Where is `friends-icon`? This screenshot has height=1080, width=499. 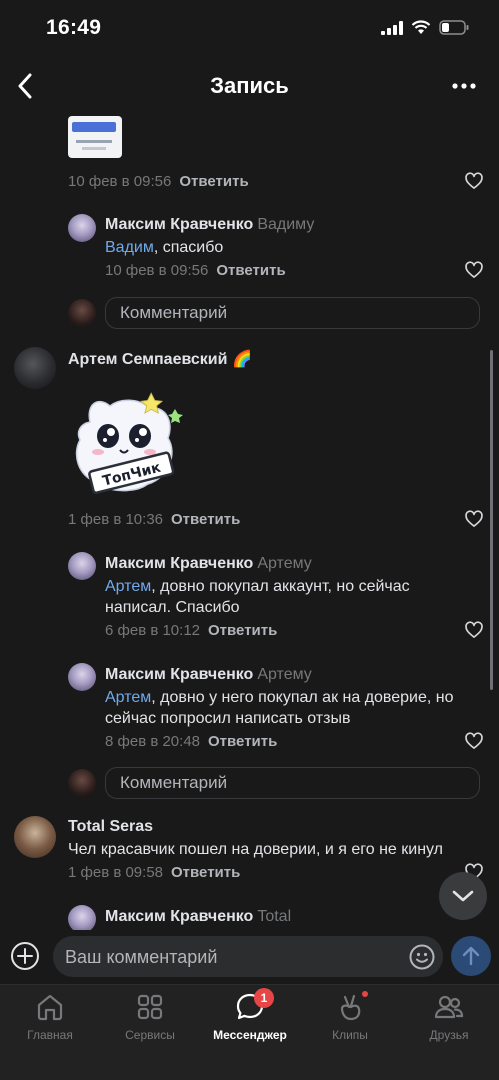
friends-icon is located at coordinates (449, 1007).